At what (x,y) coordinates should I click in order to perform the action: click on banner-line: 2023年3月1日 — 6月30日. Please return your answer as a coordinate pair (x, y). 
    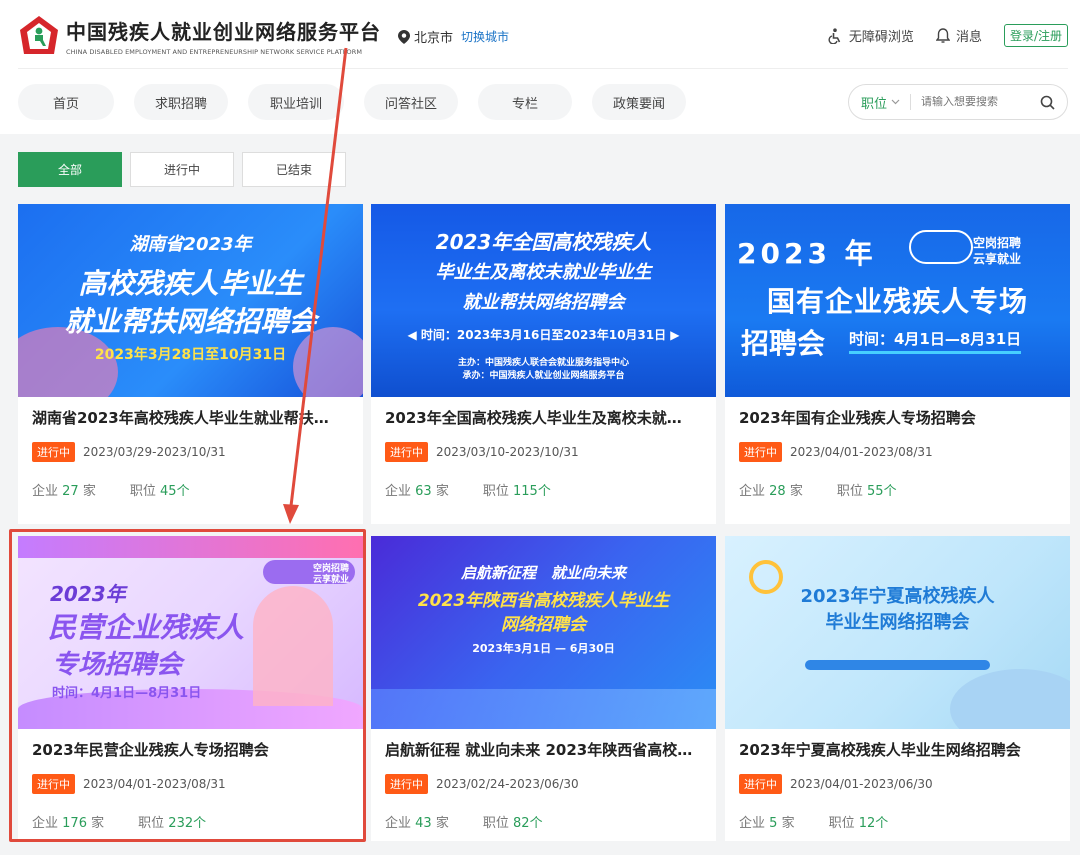
    Looking at the image, I should click on (543, 648).